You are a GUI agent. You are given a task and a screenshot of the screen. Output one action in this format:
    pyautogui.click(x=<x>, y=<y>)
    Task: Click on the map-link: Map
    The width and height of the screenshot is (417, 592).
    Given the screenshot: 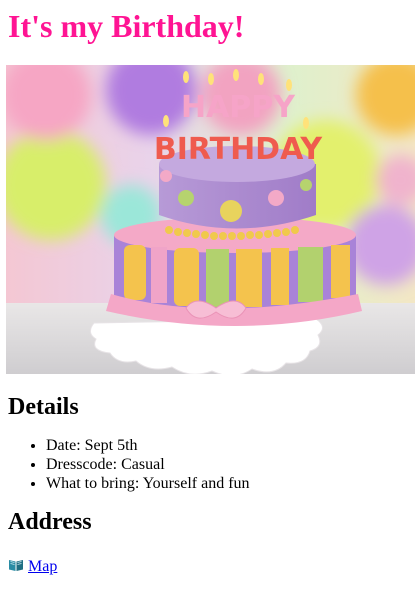 What is the action you would take?
    pyautogui.click(x=32, y=566)
    